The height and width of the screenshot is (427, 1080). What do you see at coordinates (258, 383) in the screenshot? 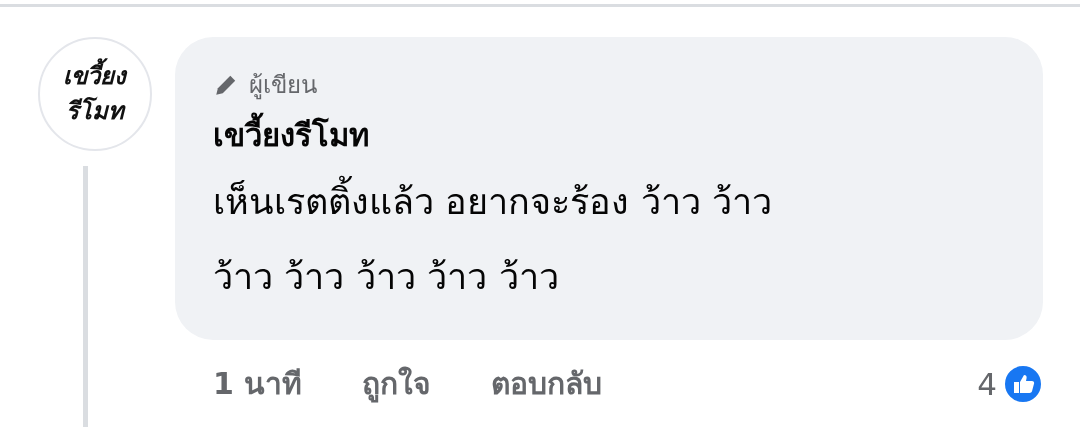
I see `comment-time: 1 นาที` at bounding box center [258, 383].